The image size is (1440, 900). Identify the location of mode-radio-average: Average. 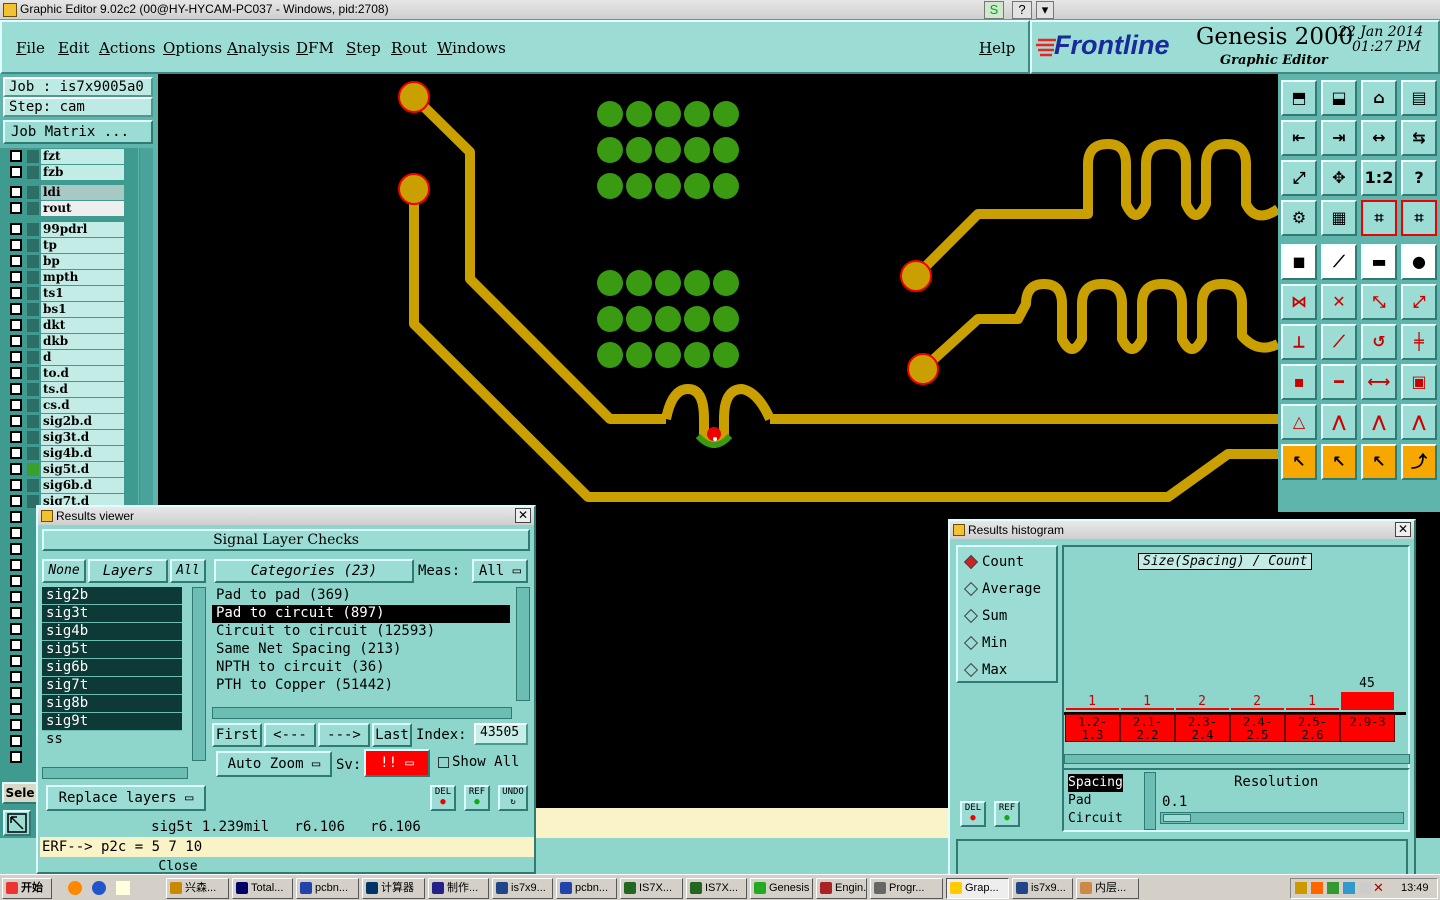
(1007, 590).